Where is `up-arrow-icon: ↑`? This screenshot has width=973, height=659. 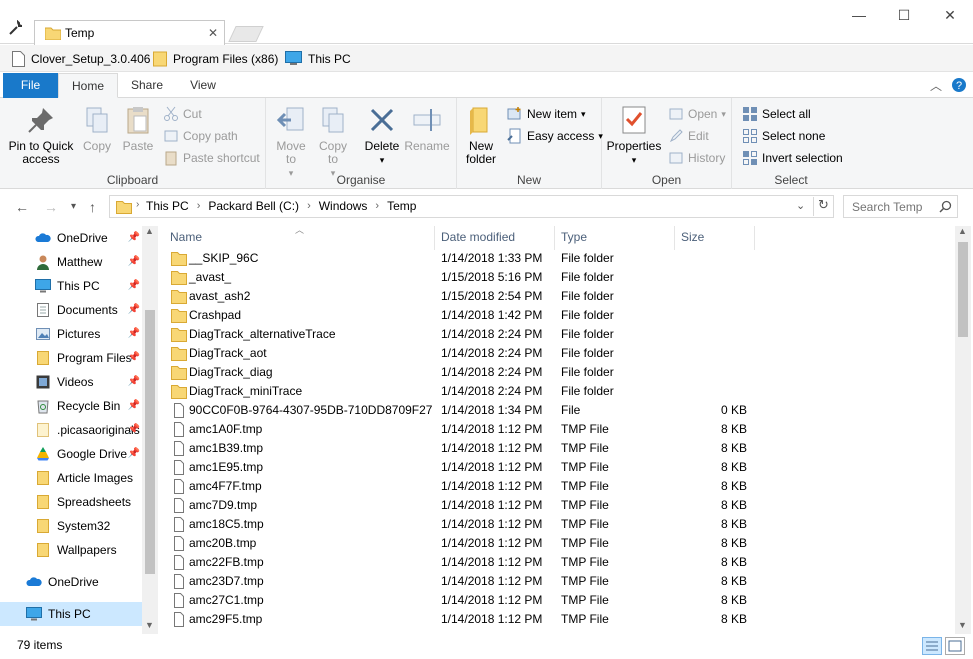
up-arrow-icon: ↑ is located at coordinates (92, 207).